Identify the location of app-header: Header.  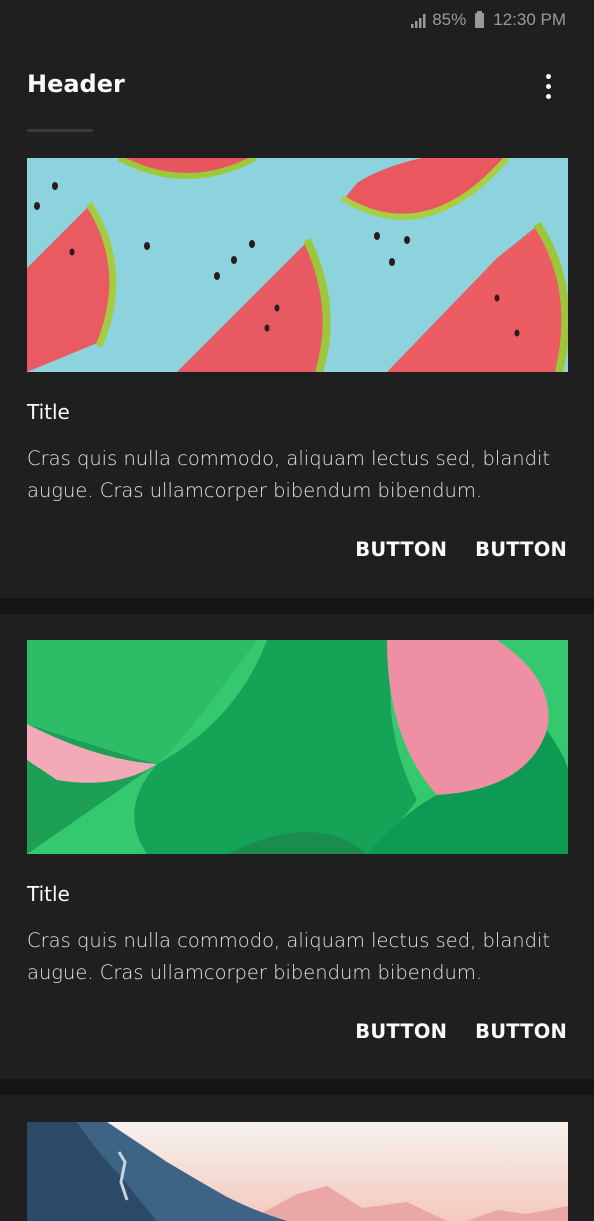
(297, 99).